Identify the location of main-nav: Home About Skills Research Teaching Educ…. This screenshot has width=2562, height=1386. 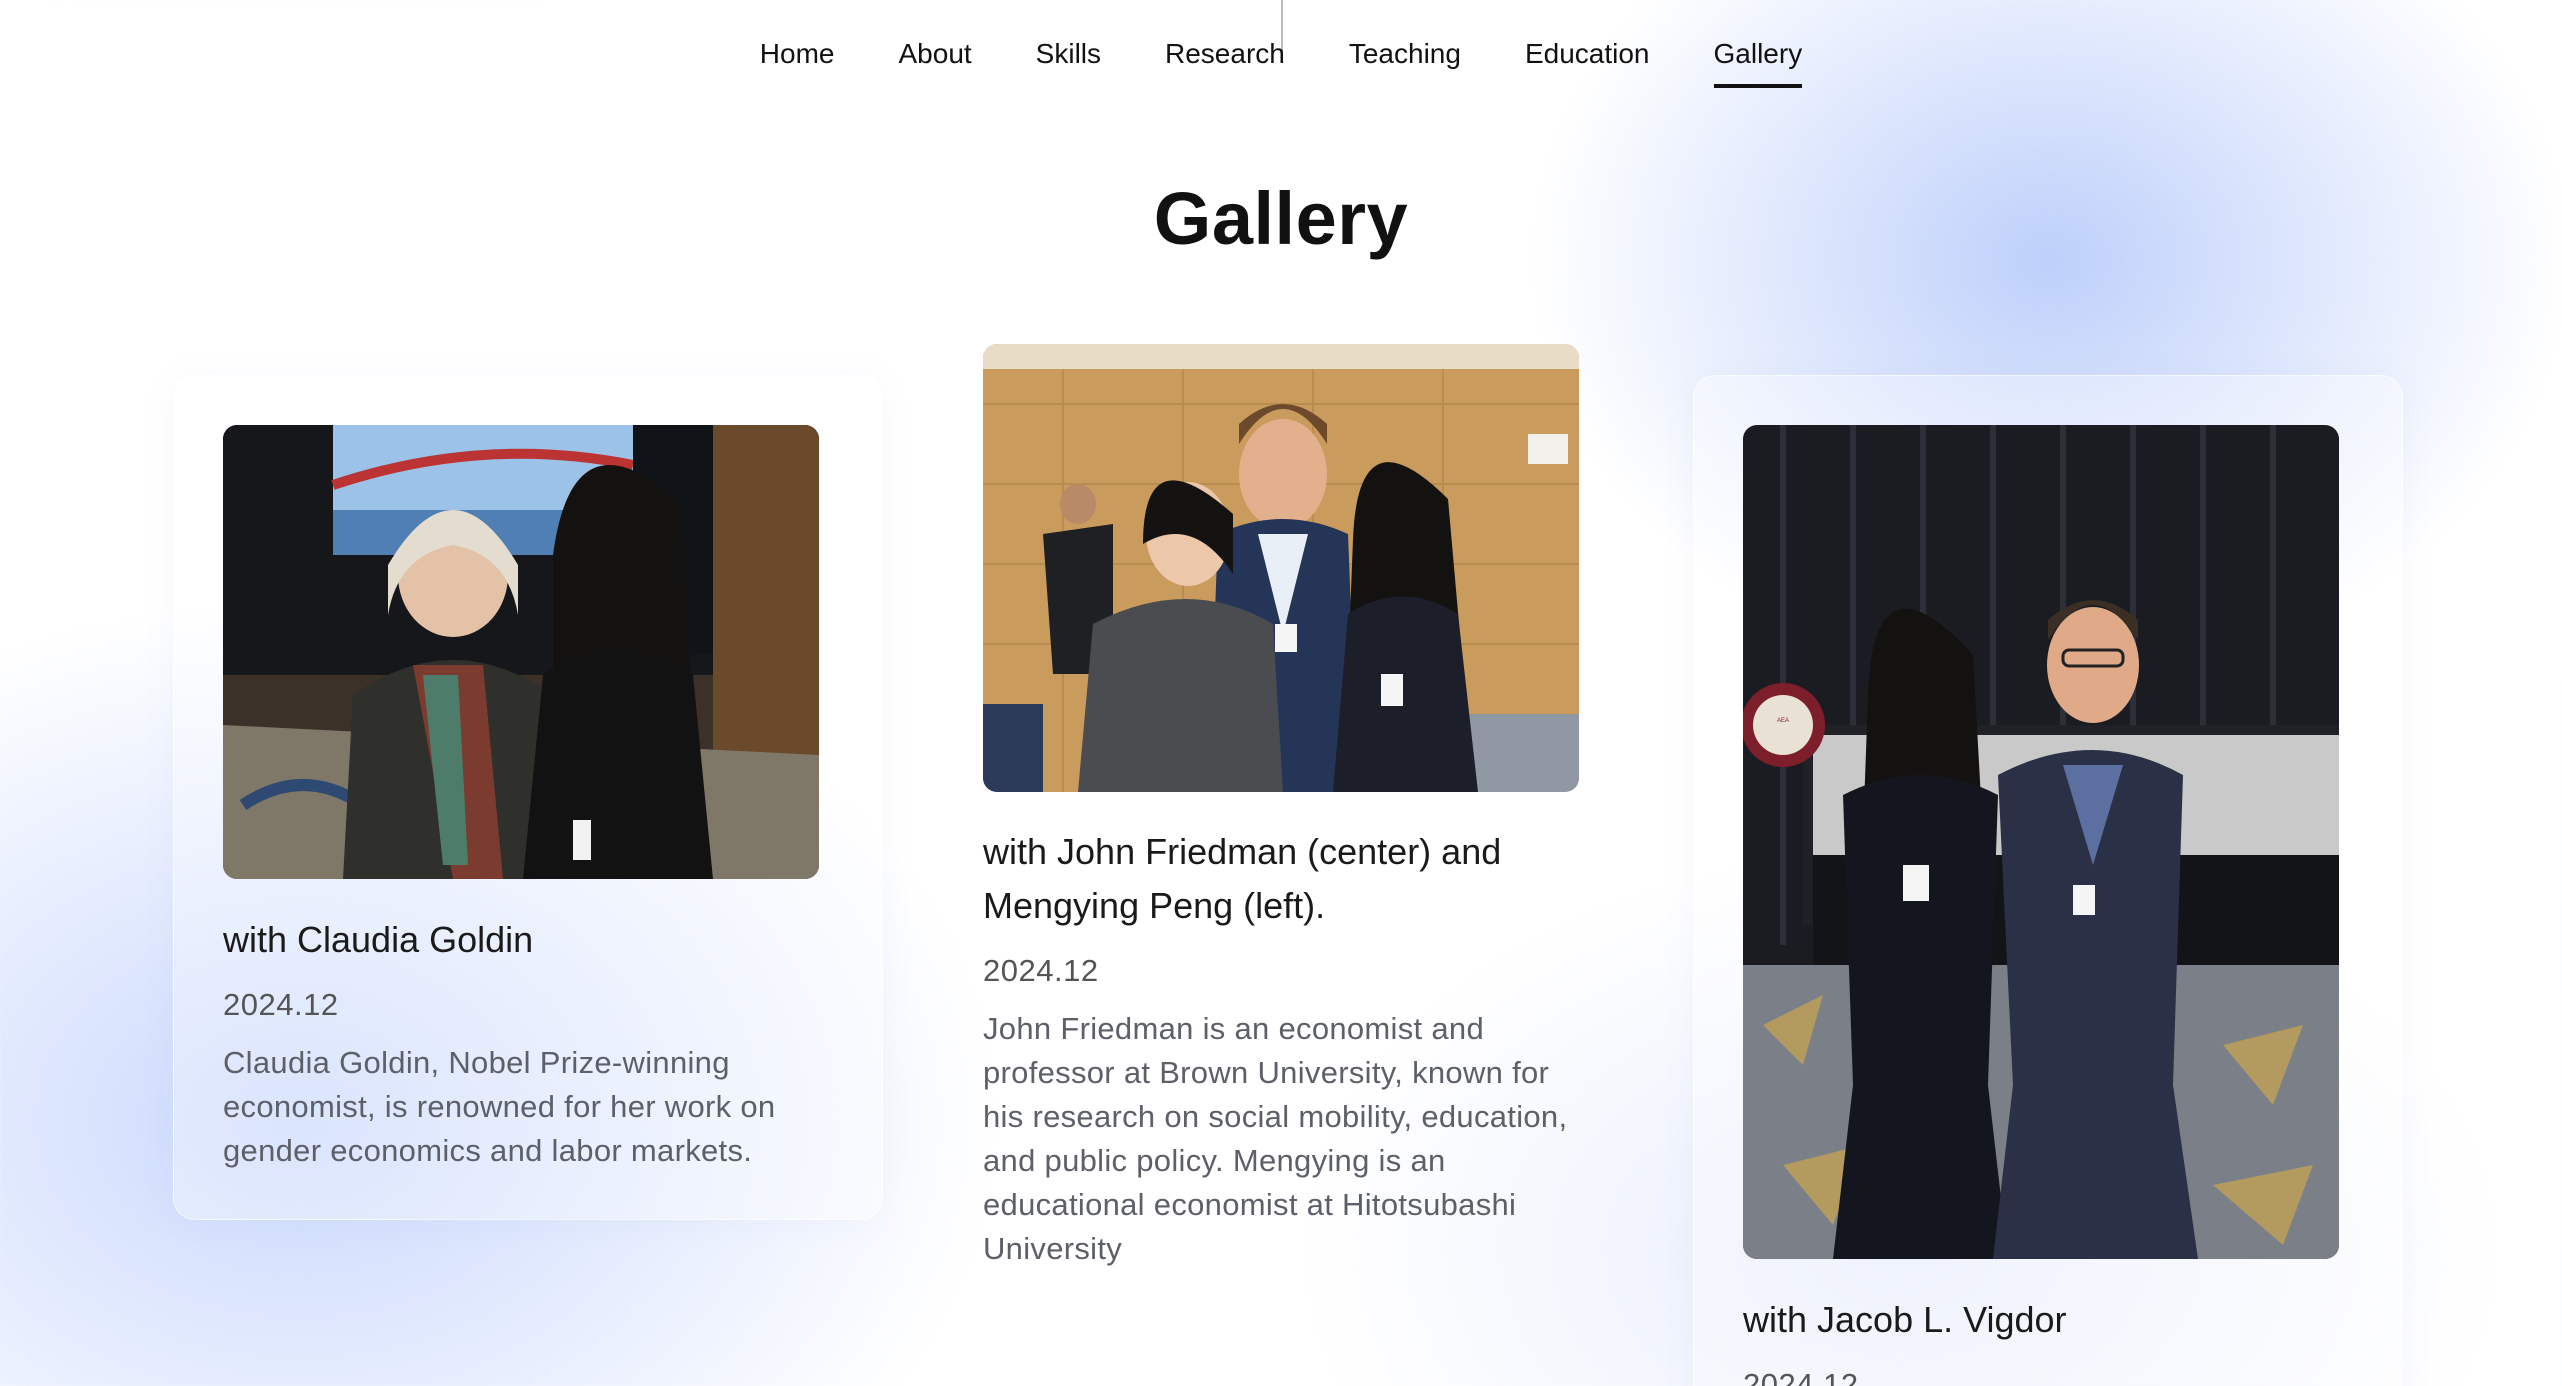
(1281, 58).